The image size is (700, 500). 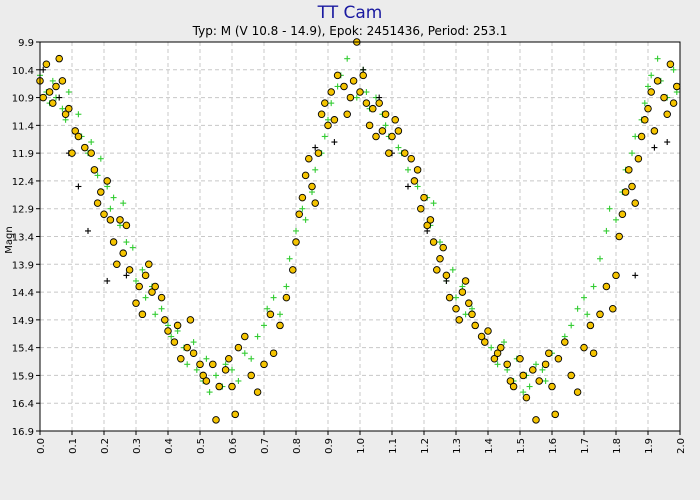 What do you see at coordinates (233, 446) in the screenshot?
I see `x-tick-label: 0.6` at bounding box center [233, 446].